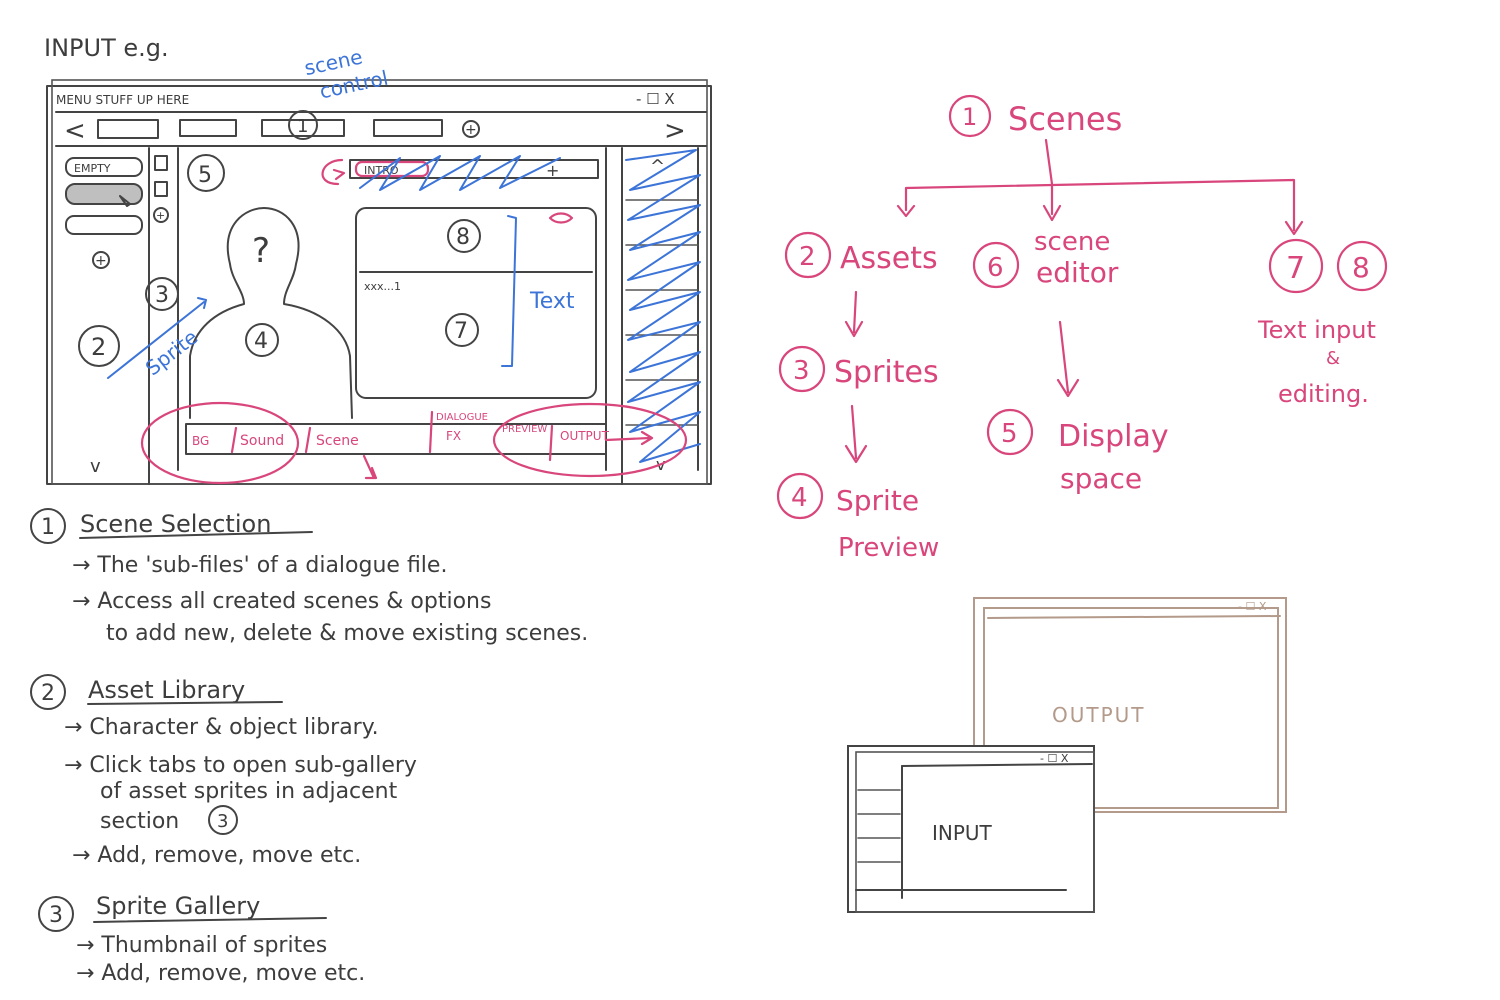  Describe the element at coordinates (524, 429) in the screenshot. I see `toolbar-preview-button: PREVIEW` at that location.